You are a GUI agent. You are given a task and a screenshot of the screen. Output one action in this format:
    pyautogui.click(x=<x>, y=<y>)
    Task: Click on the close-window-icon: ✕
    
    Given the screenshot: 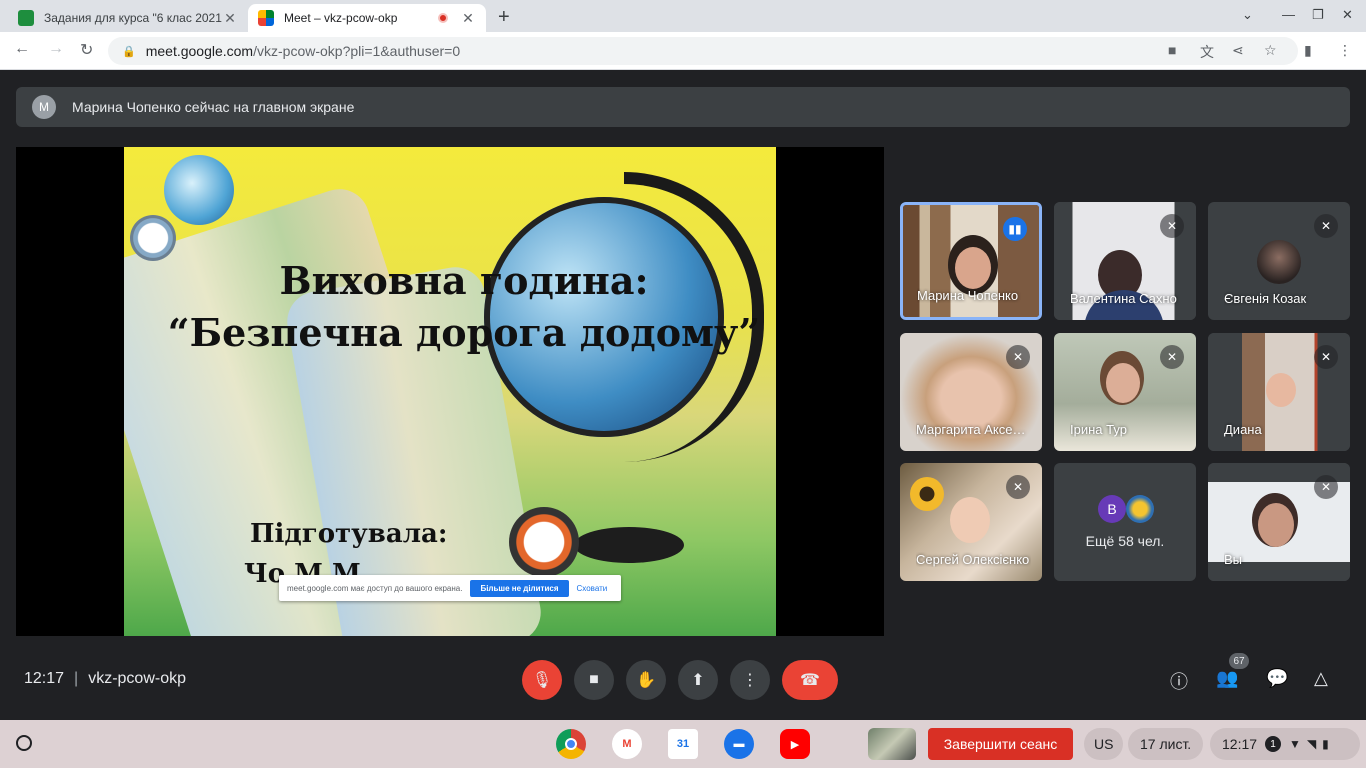 What is the action you would take?
    pyautogui.click(x=1347, y=15)
    